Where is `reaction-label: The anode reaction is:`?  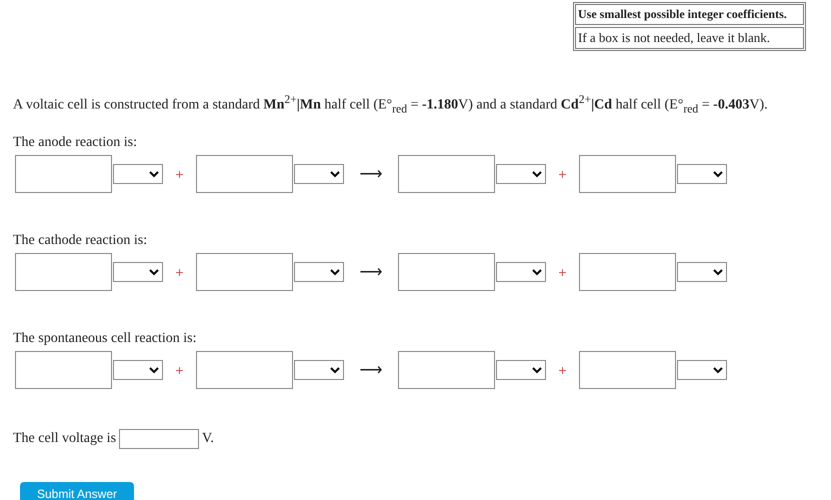 reaction-label: The anode reaction is: is located at coordinates (75, 143).